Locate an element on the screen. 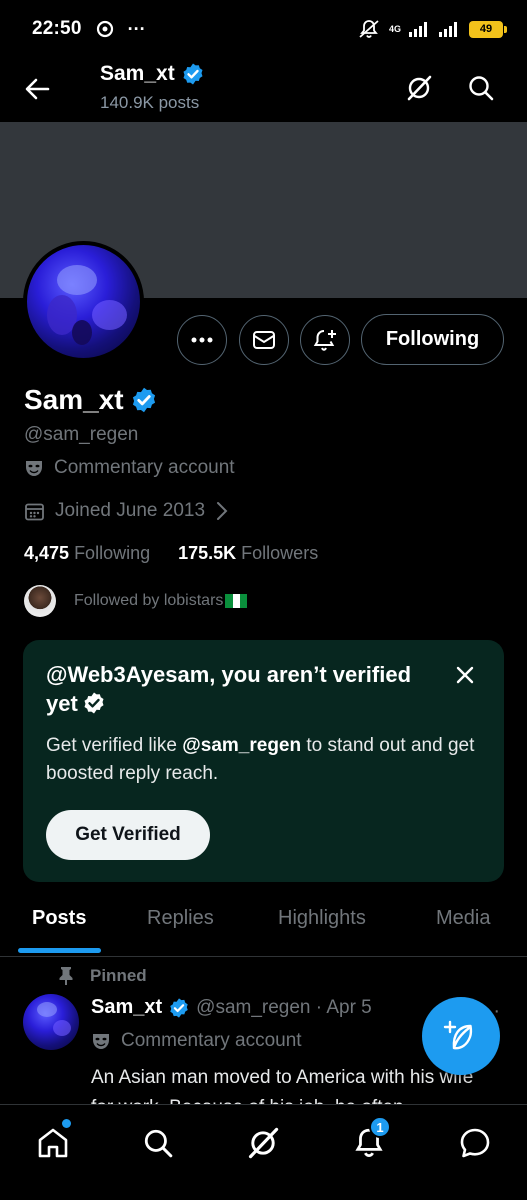 The image size is (527, 1200). post-author-avatar is located at coordinates (51, 1022).